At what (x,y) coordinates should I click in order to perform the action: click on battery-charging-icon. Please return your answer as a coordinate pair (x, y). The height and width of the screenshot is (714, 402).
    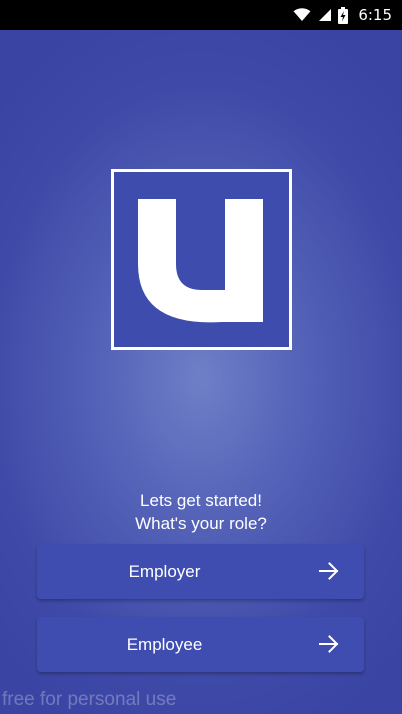
    Looking at the image, I should click on (343, 15).